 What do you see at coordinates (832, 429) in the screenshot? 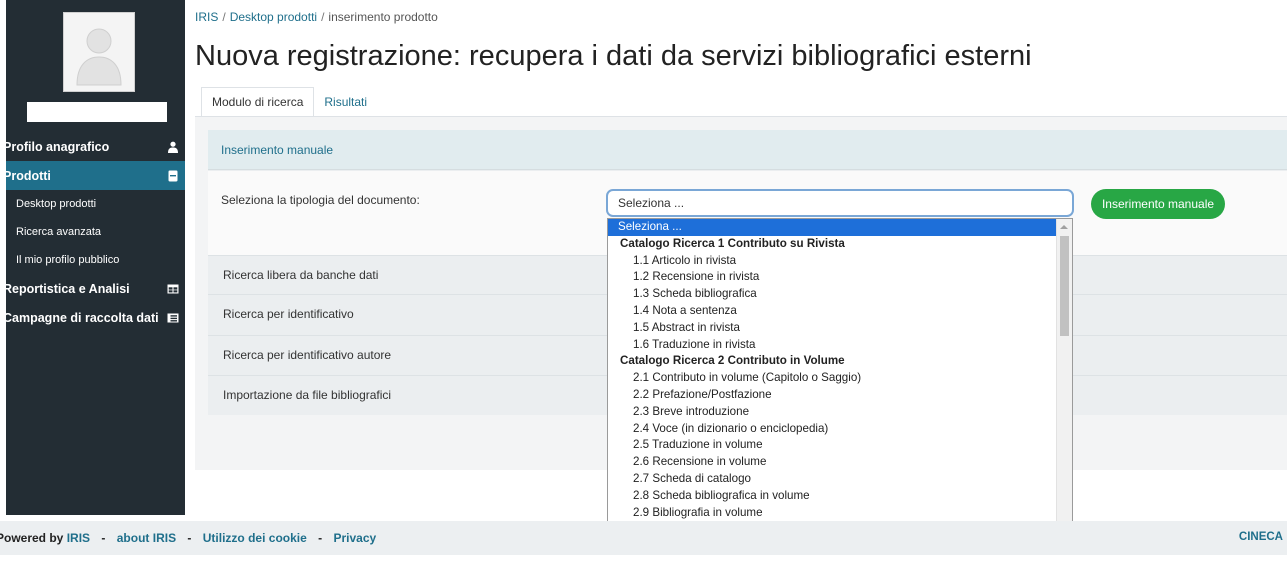
I see `dropdown-option: 2.4 Voce (in dizionario o enciclopedia)` at bounding box center [832, 429].